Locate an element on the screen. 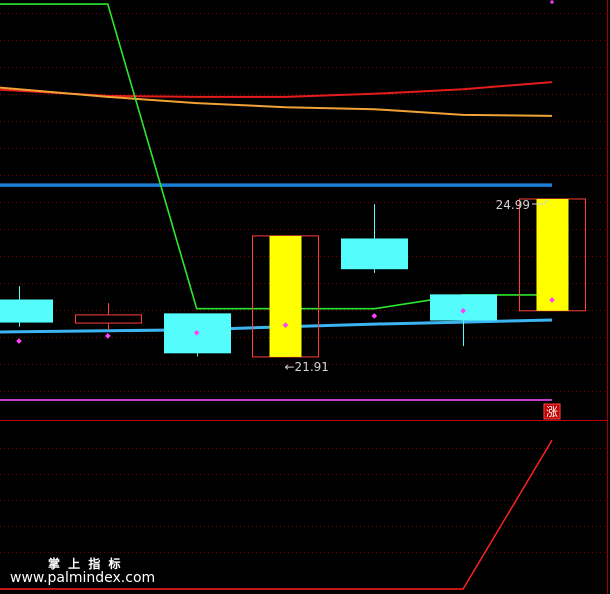 The width and height of the screenshot is (610, 594). signal-marker: 涨 is located at coordinates (552, 411).